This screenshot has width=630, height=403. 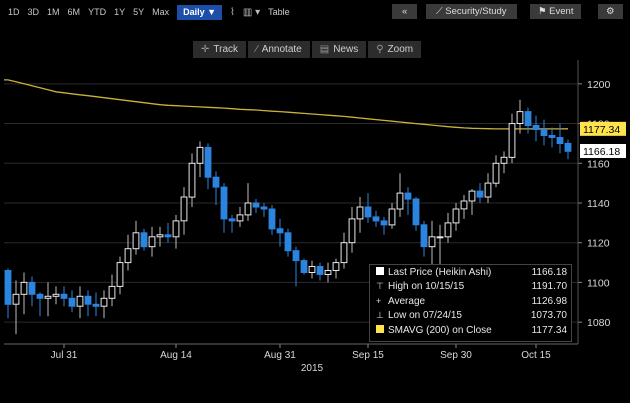 I want to click on legend-sma: SMAVG (200) on Close 1177.34, so click(x=470, y=330).